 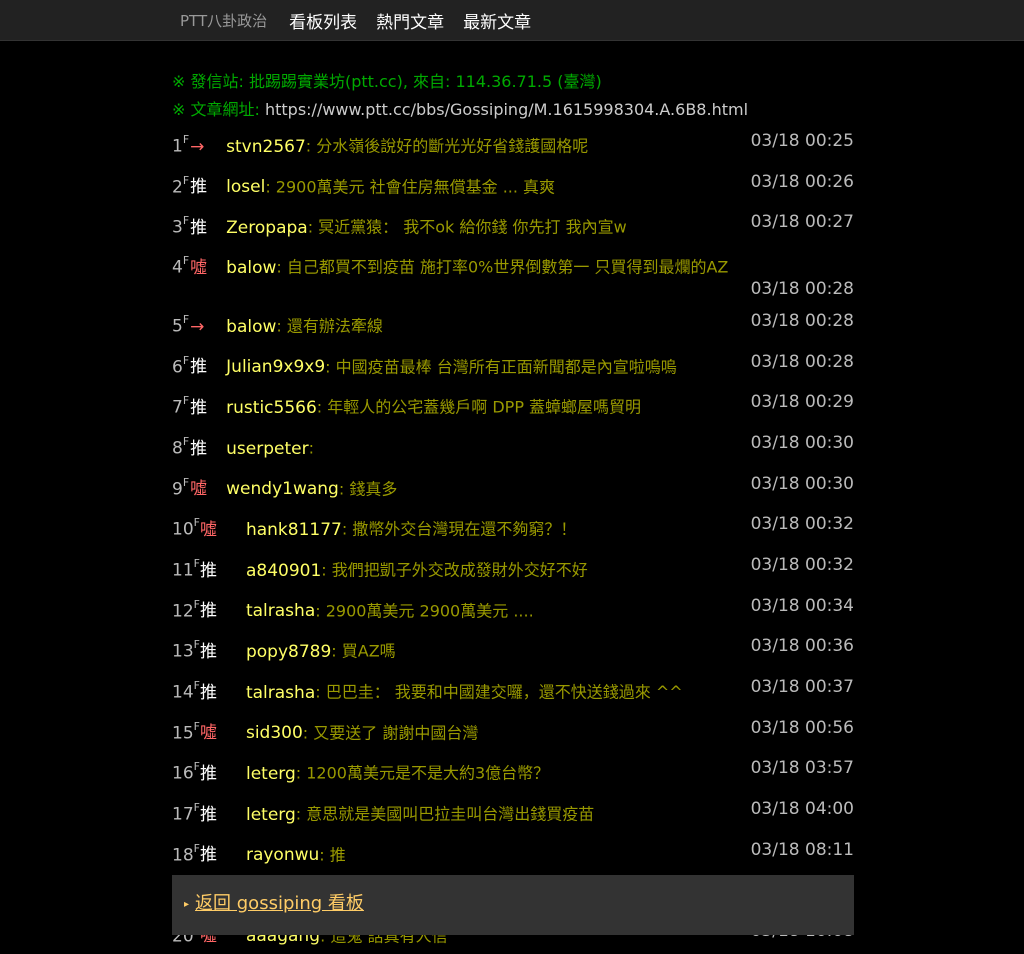 I want to click on url-prefix: ※ 文章網址:, so click(x=218, y=109).